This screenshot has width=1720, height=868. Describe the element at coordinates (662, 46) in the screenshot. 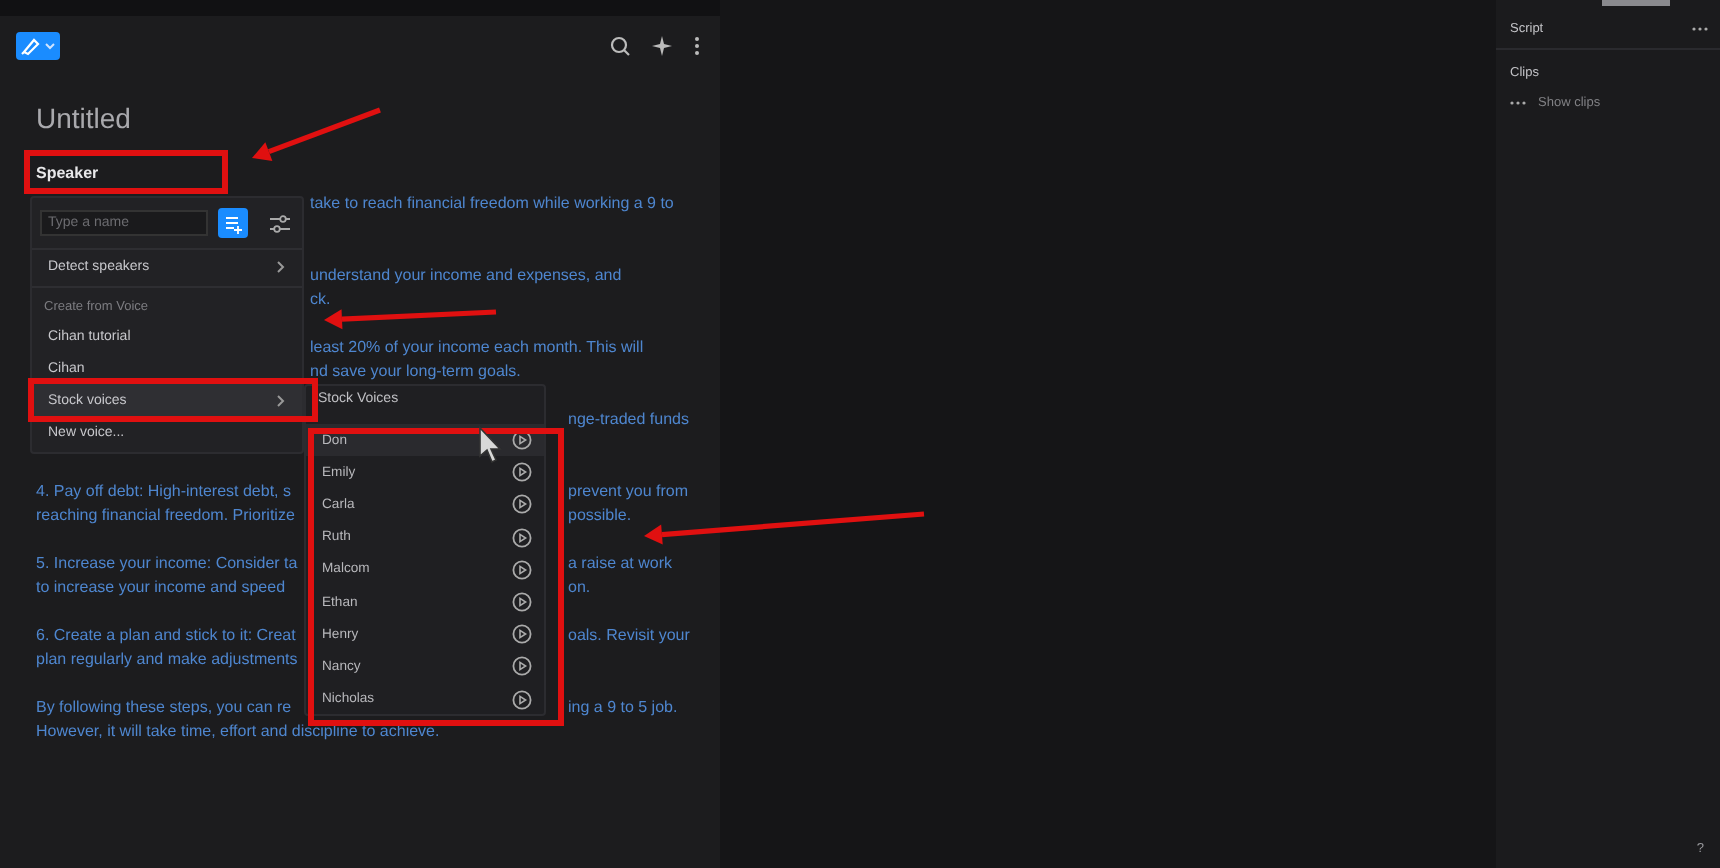

I see `sparkle-icon` at that location.